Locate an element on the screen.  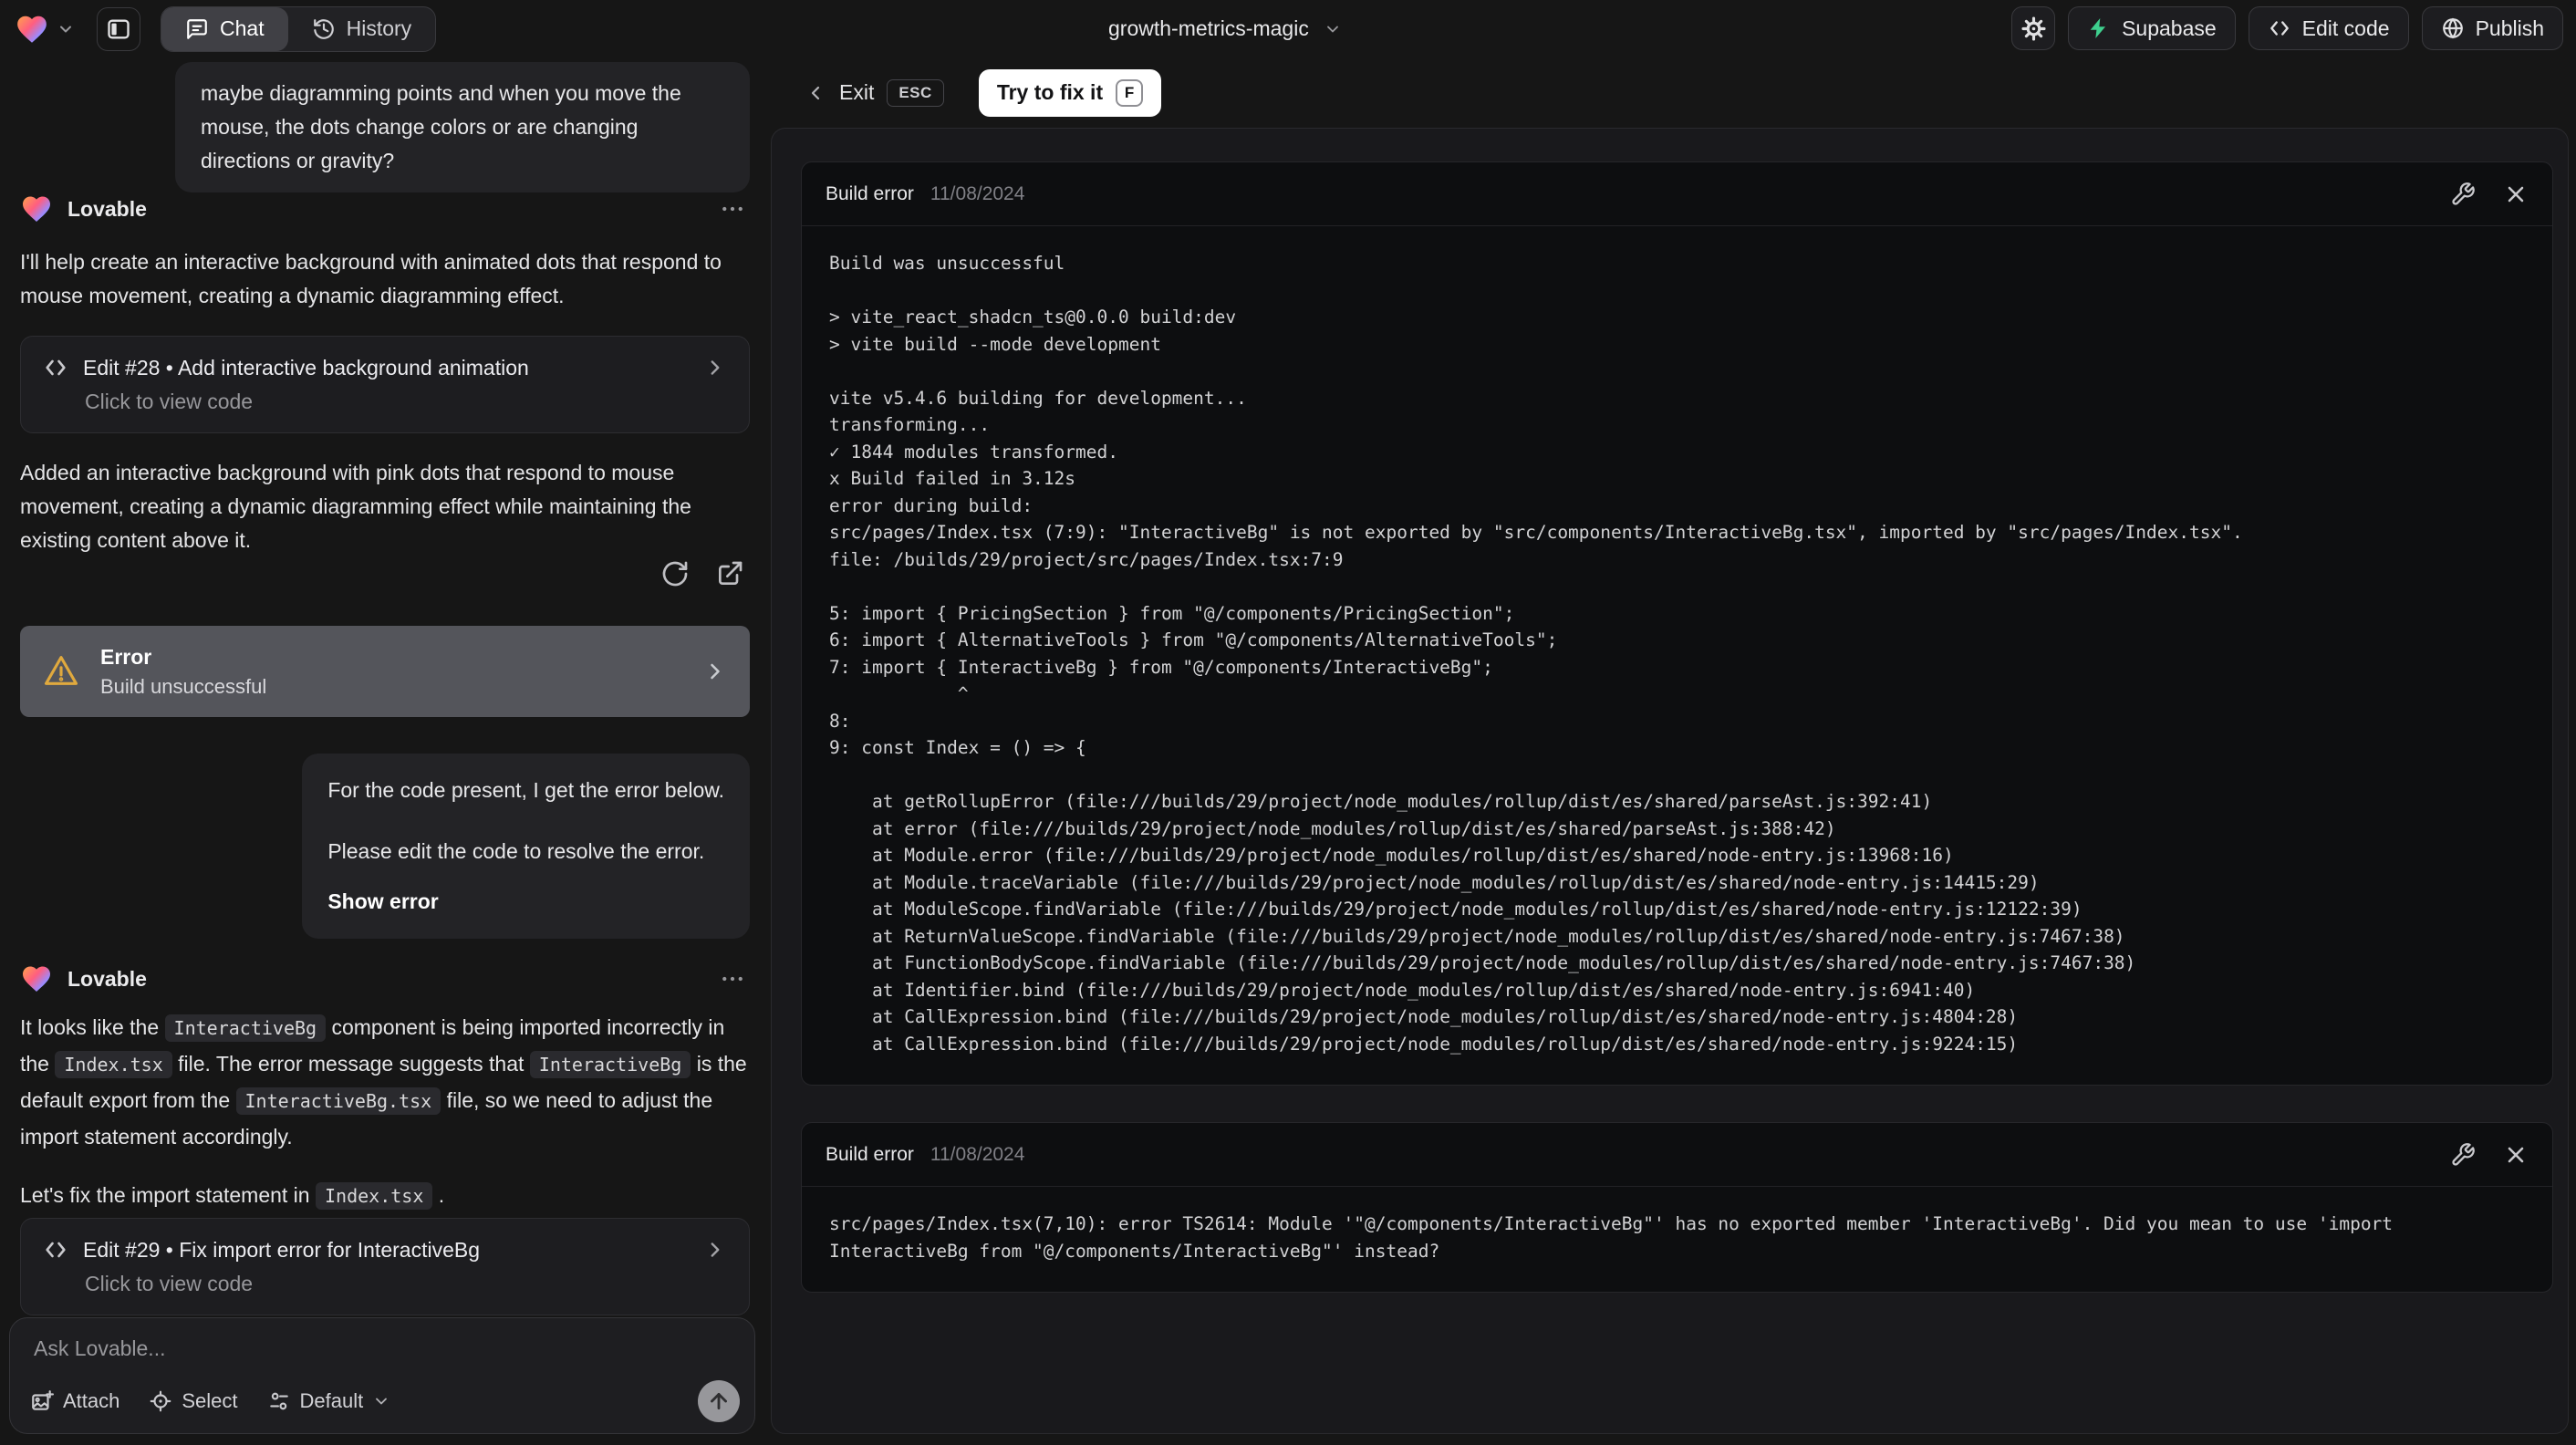
arrow-up-icon is located at coordinates (719, 1401).